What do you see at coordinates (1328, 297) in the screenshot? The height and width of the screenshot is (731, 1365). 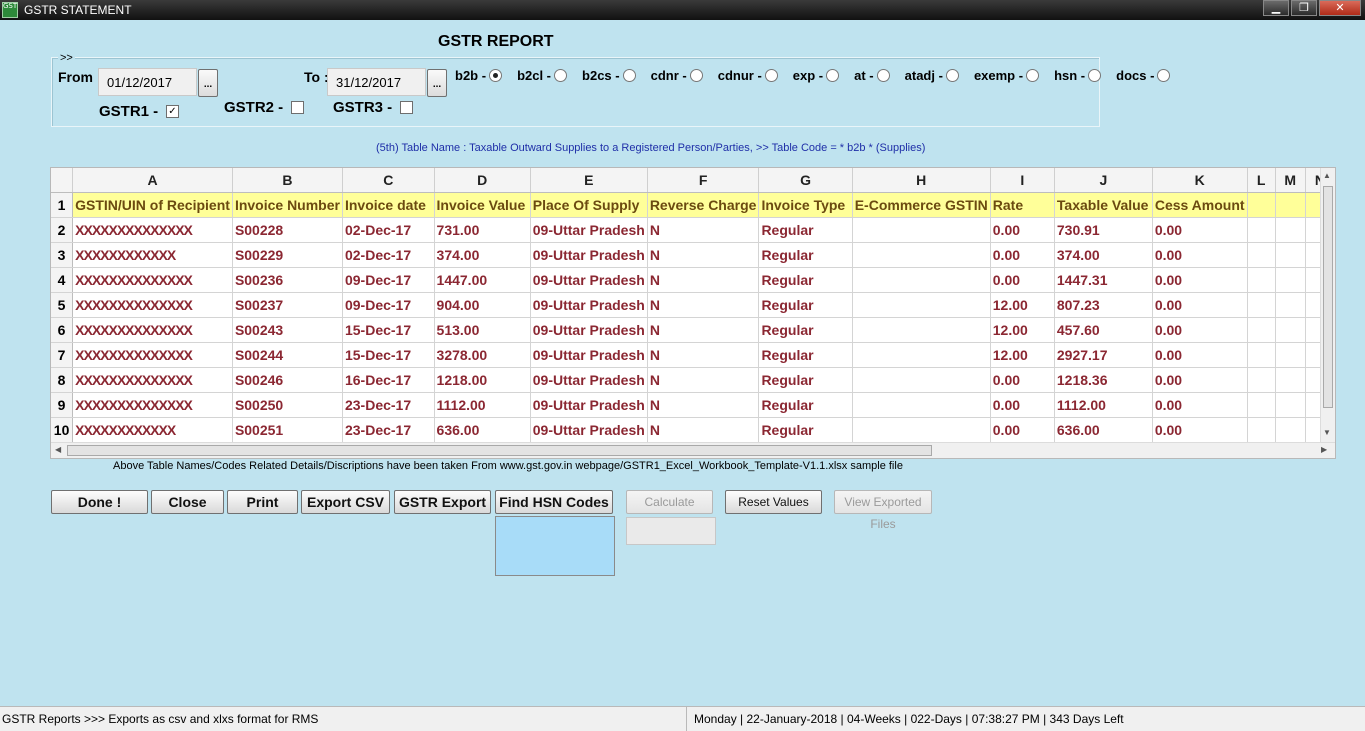 I see `vertical-scroll-thumb` at bounding box center [1328, 297].